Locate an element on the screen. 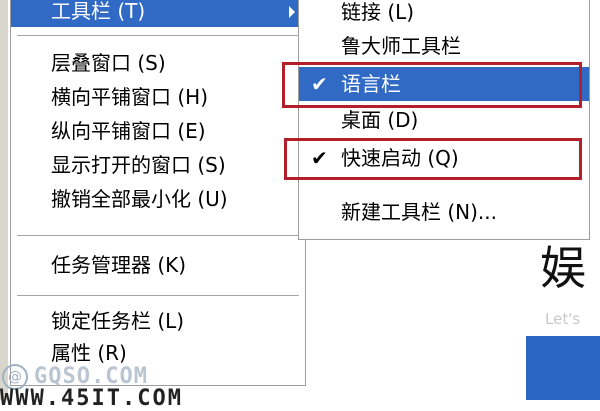  menu-item-show-open-windows: 显示打开的窗口 (S) is located at coordinates (158, 165).